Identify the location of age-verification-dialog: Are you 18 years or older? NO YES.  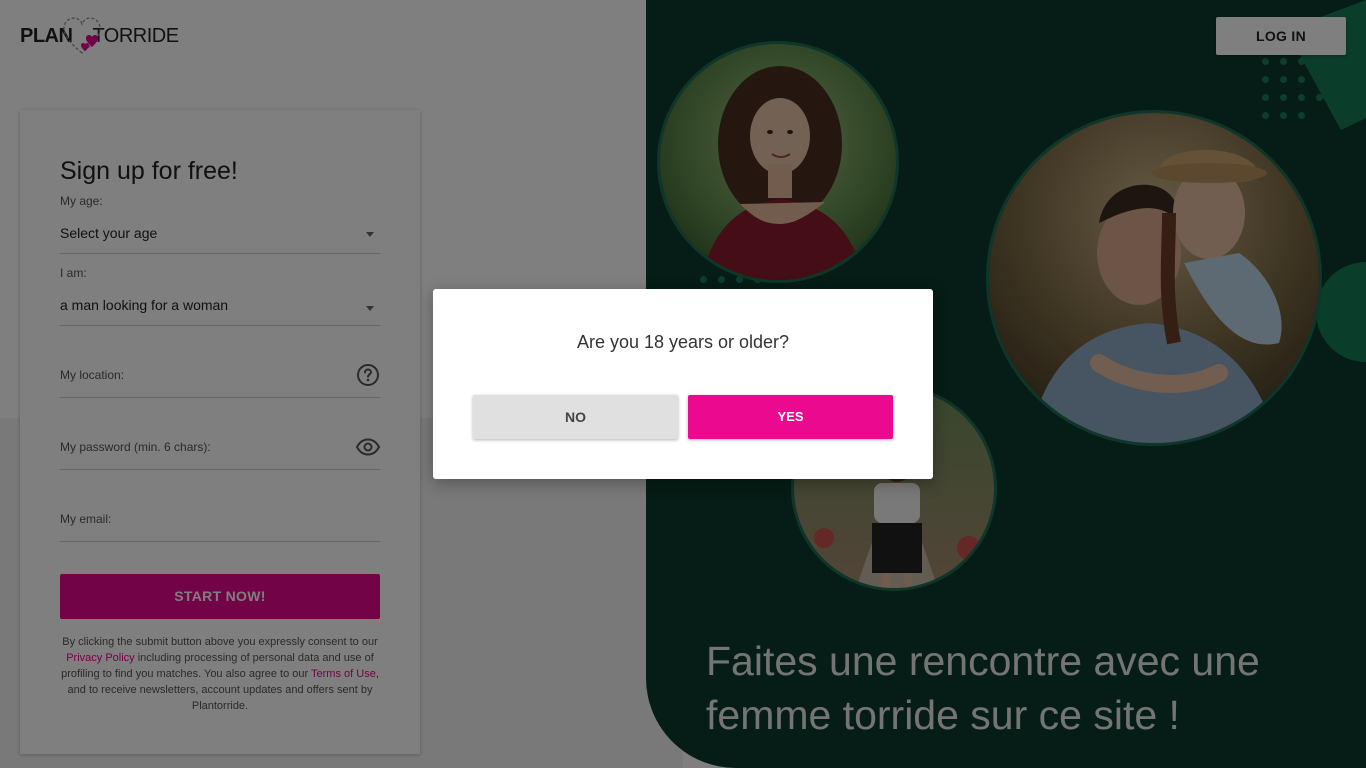
(683, 384).